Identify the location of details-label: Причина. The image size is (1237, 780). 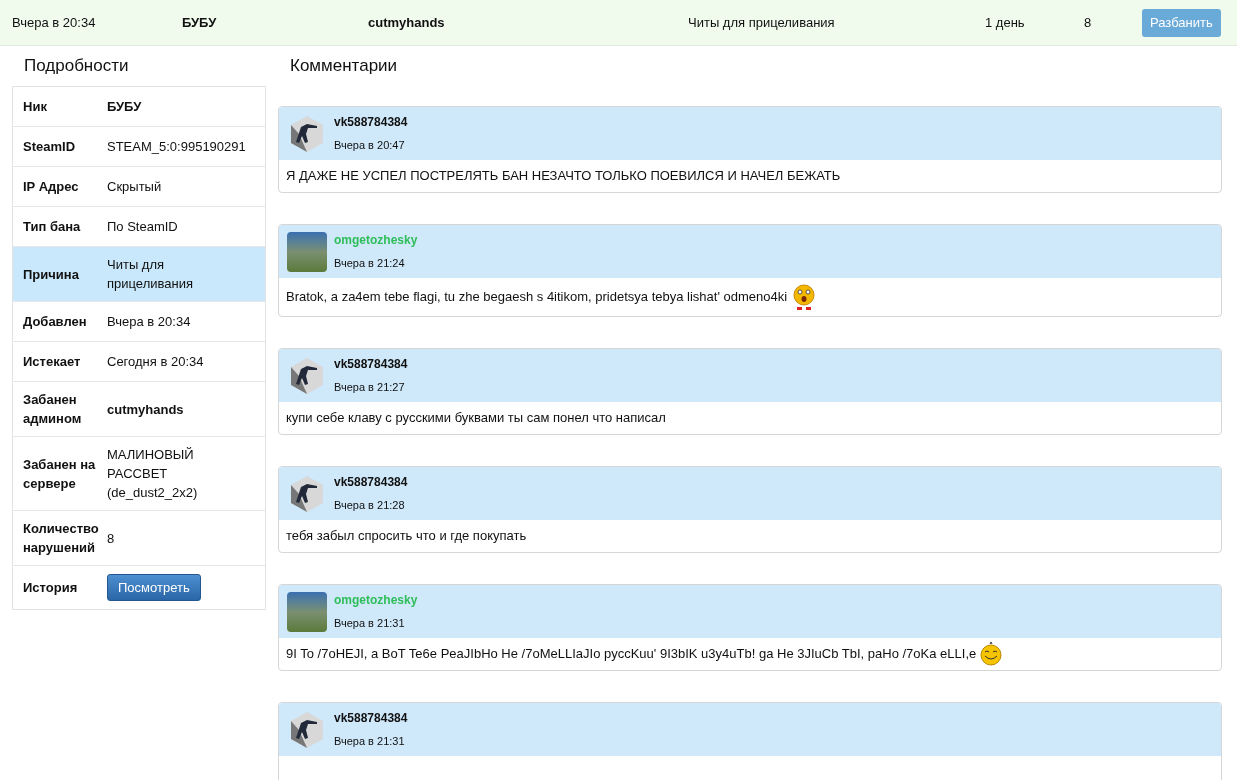
(51, 274).